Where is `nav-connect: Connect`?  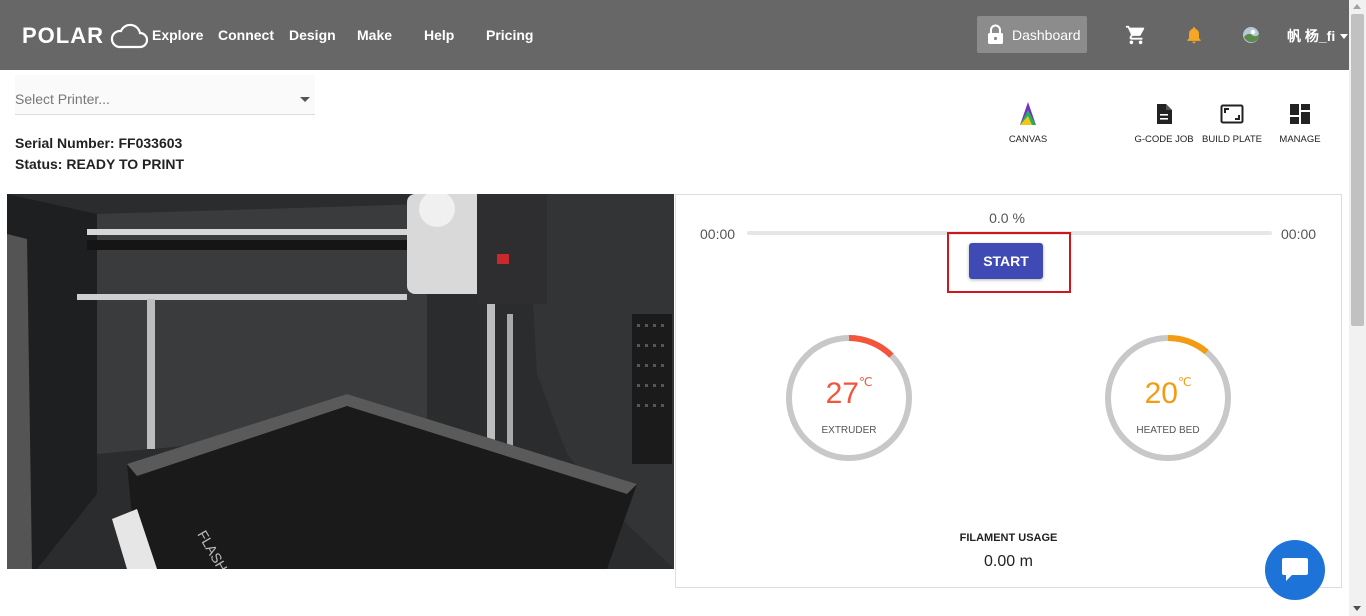
nav-connect: Connect is located at coordinates (246, 35).